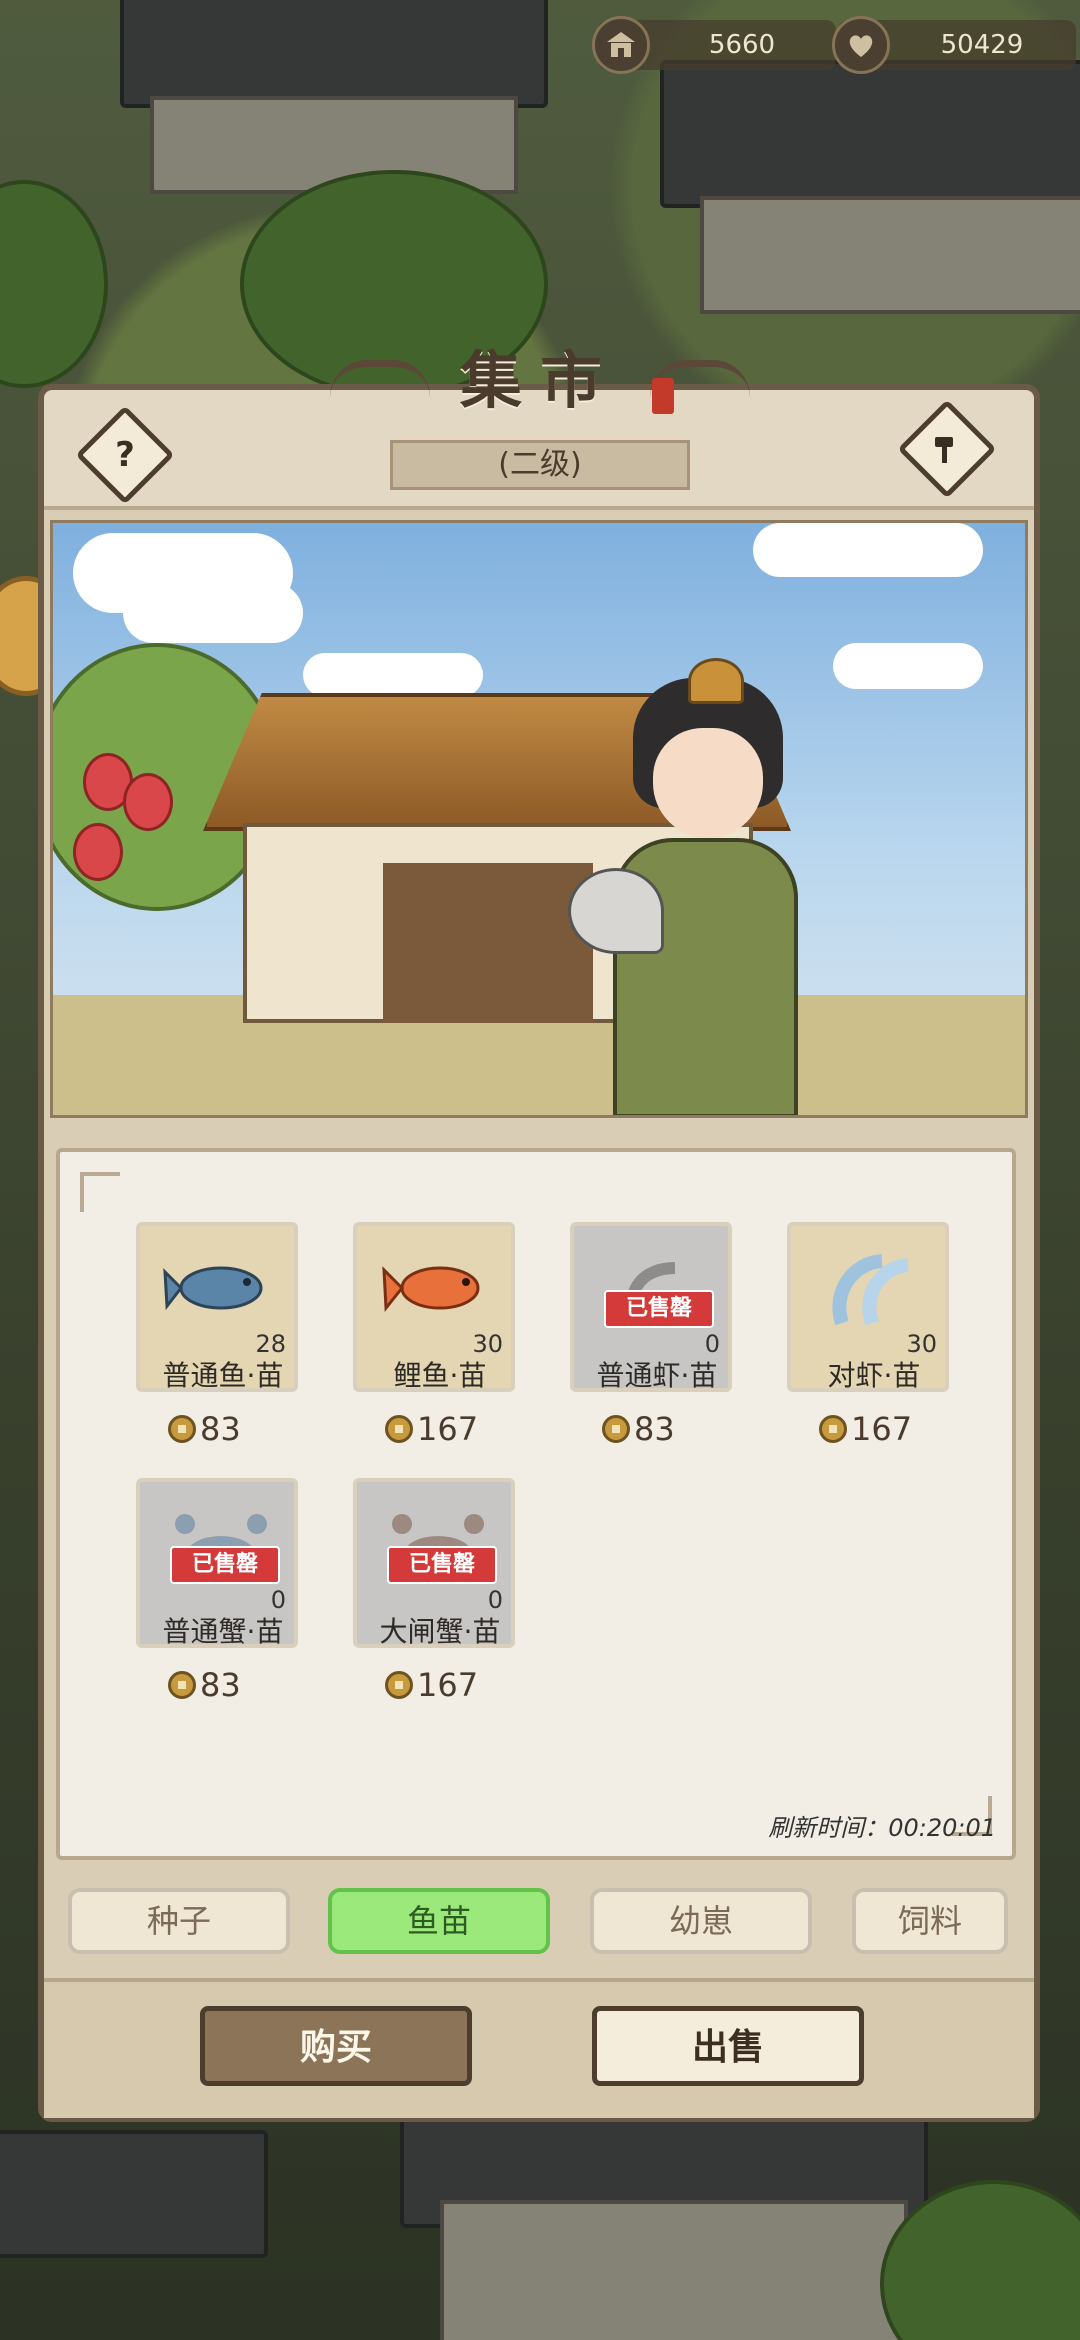  Describe the element at coordinates (828, 1828) in the screenshot. I see `refresh-label: 刷新时间：` at that location.